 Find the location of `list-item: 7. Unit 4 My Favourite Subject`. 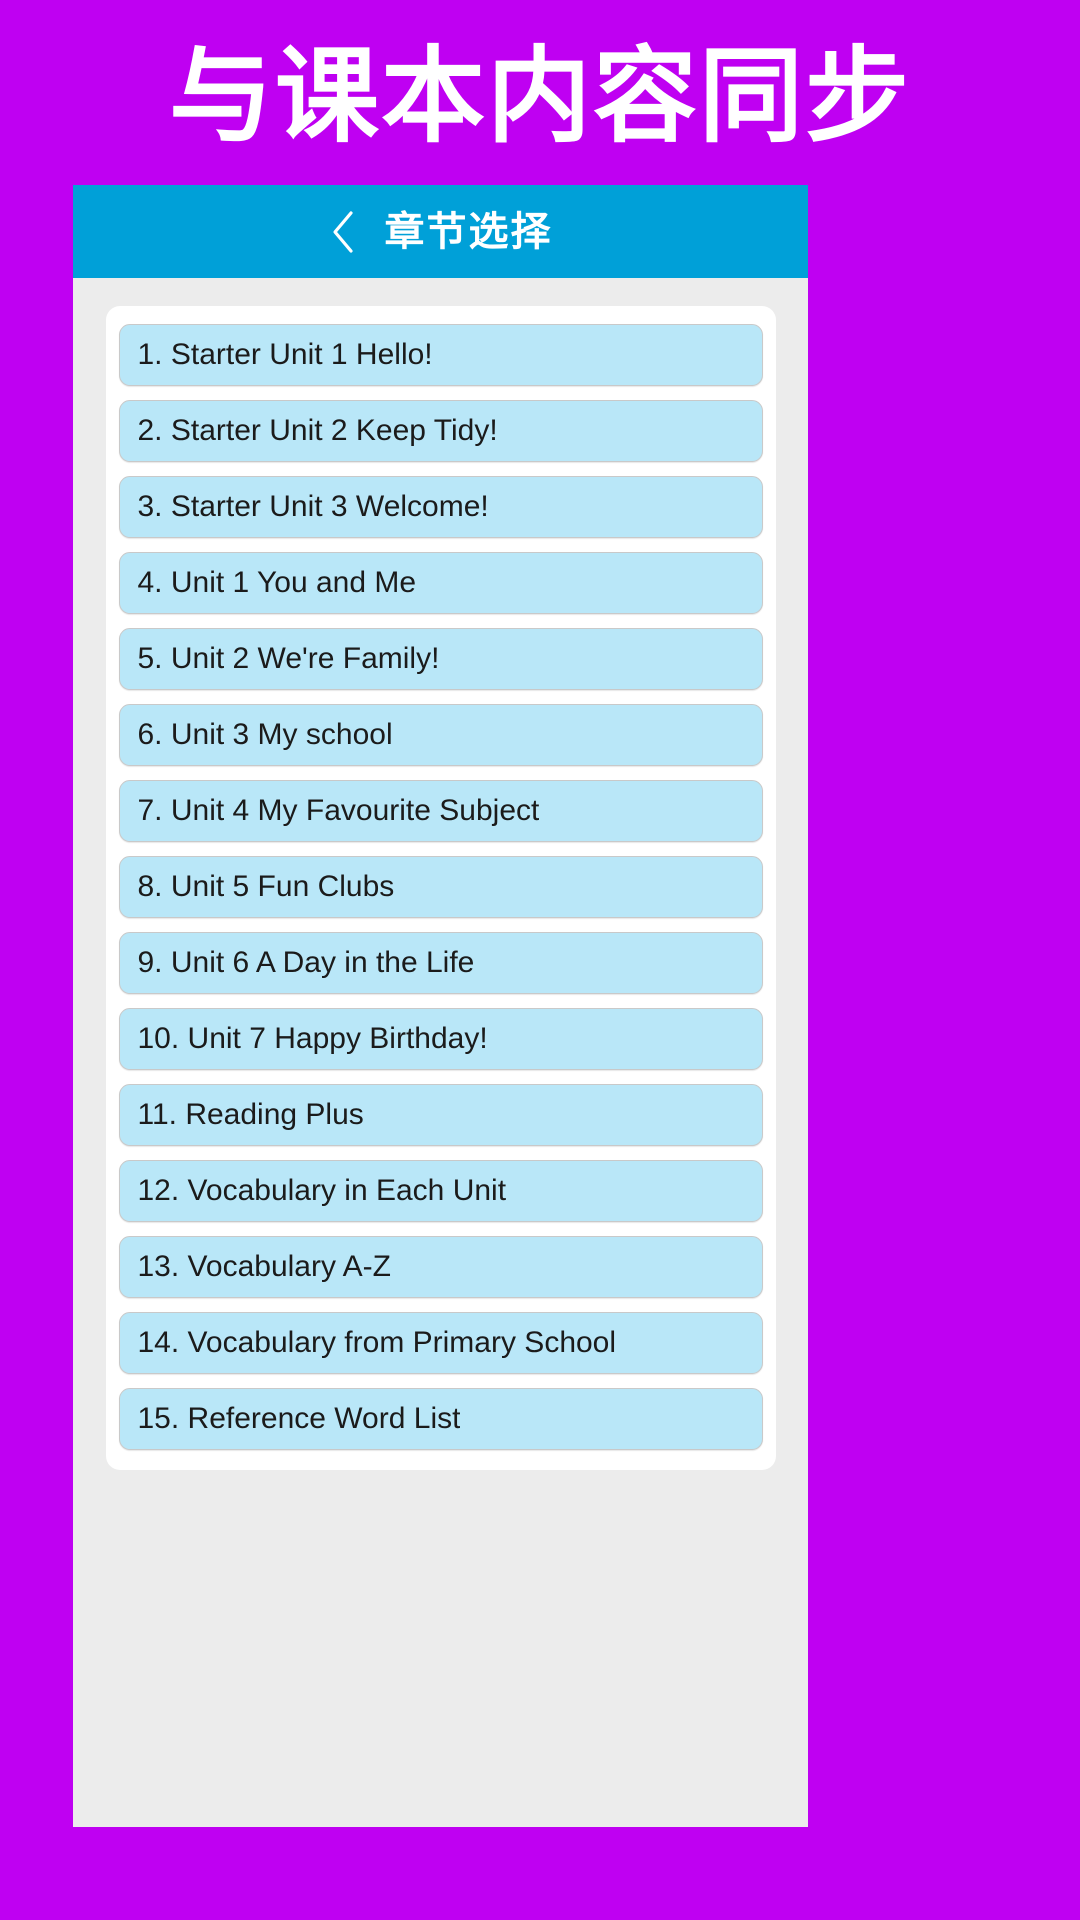

list-item: 7. Unit 4 My Favourite Subject is located at coordinates (440, 811).